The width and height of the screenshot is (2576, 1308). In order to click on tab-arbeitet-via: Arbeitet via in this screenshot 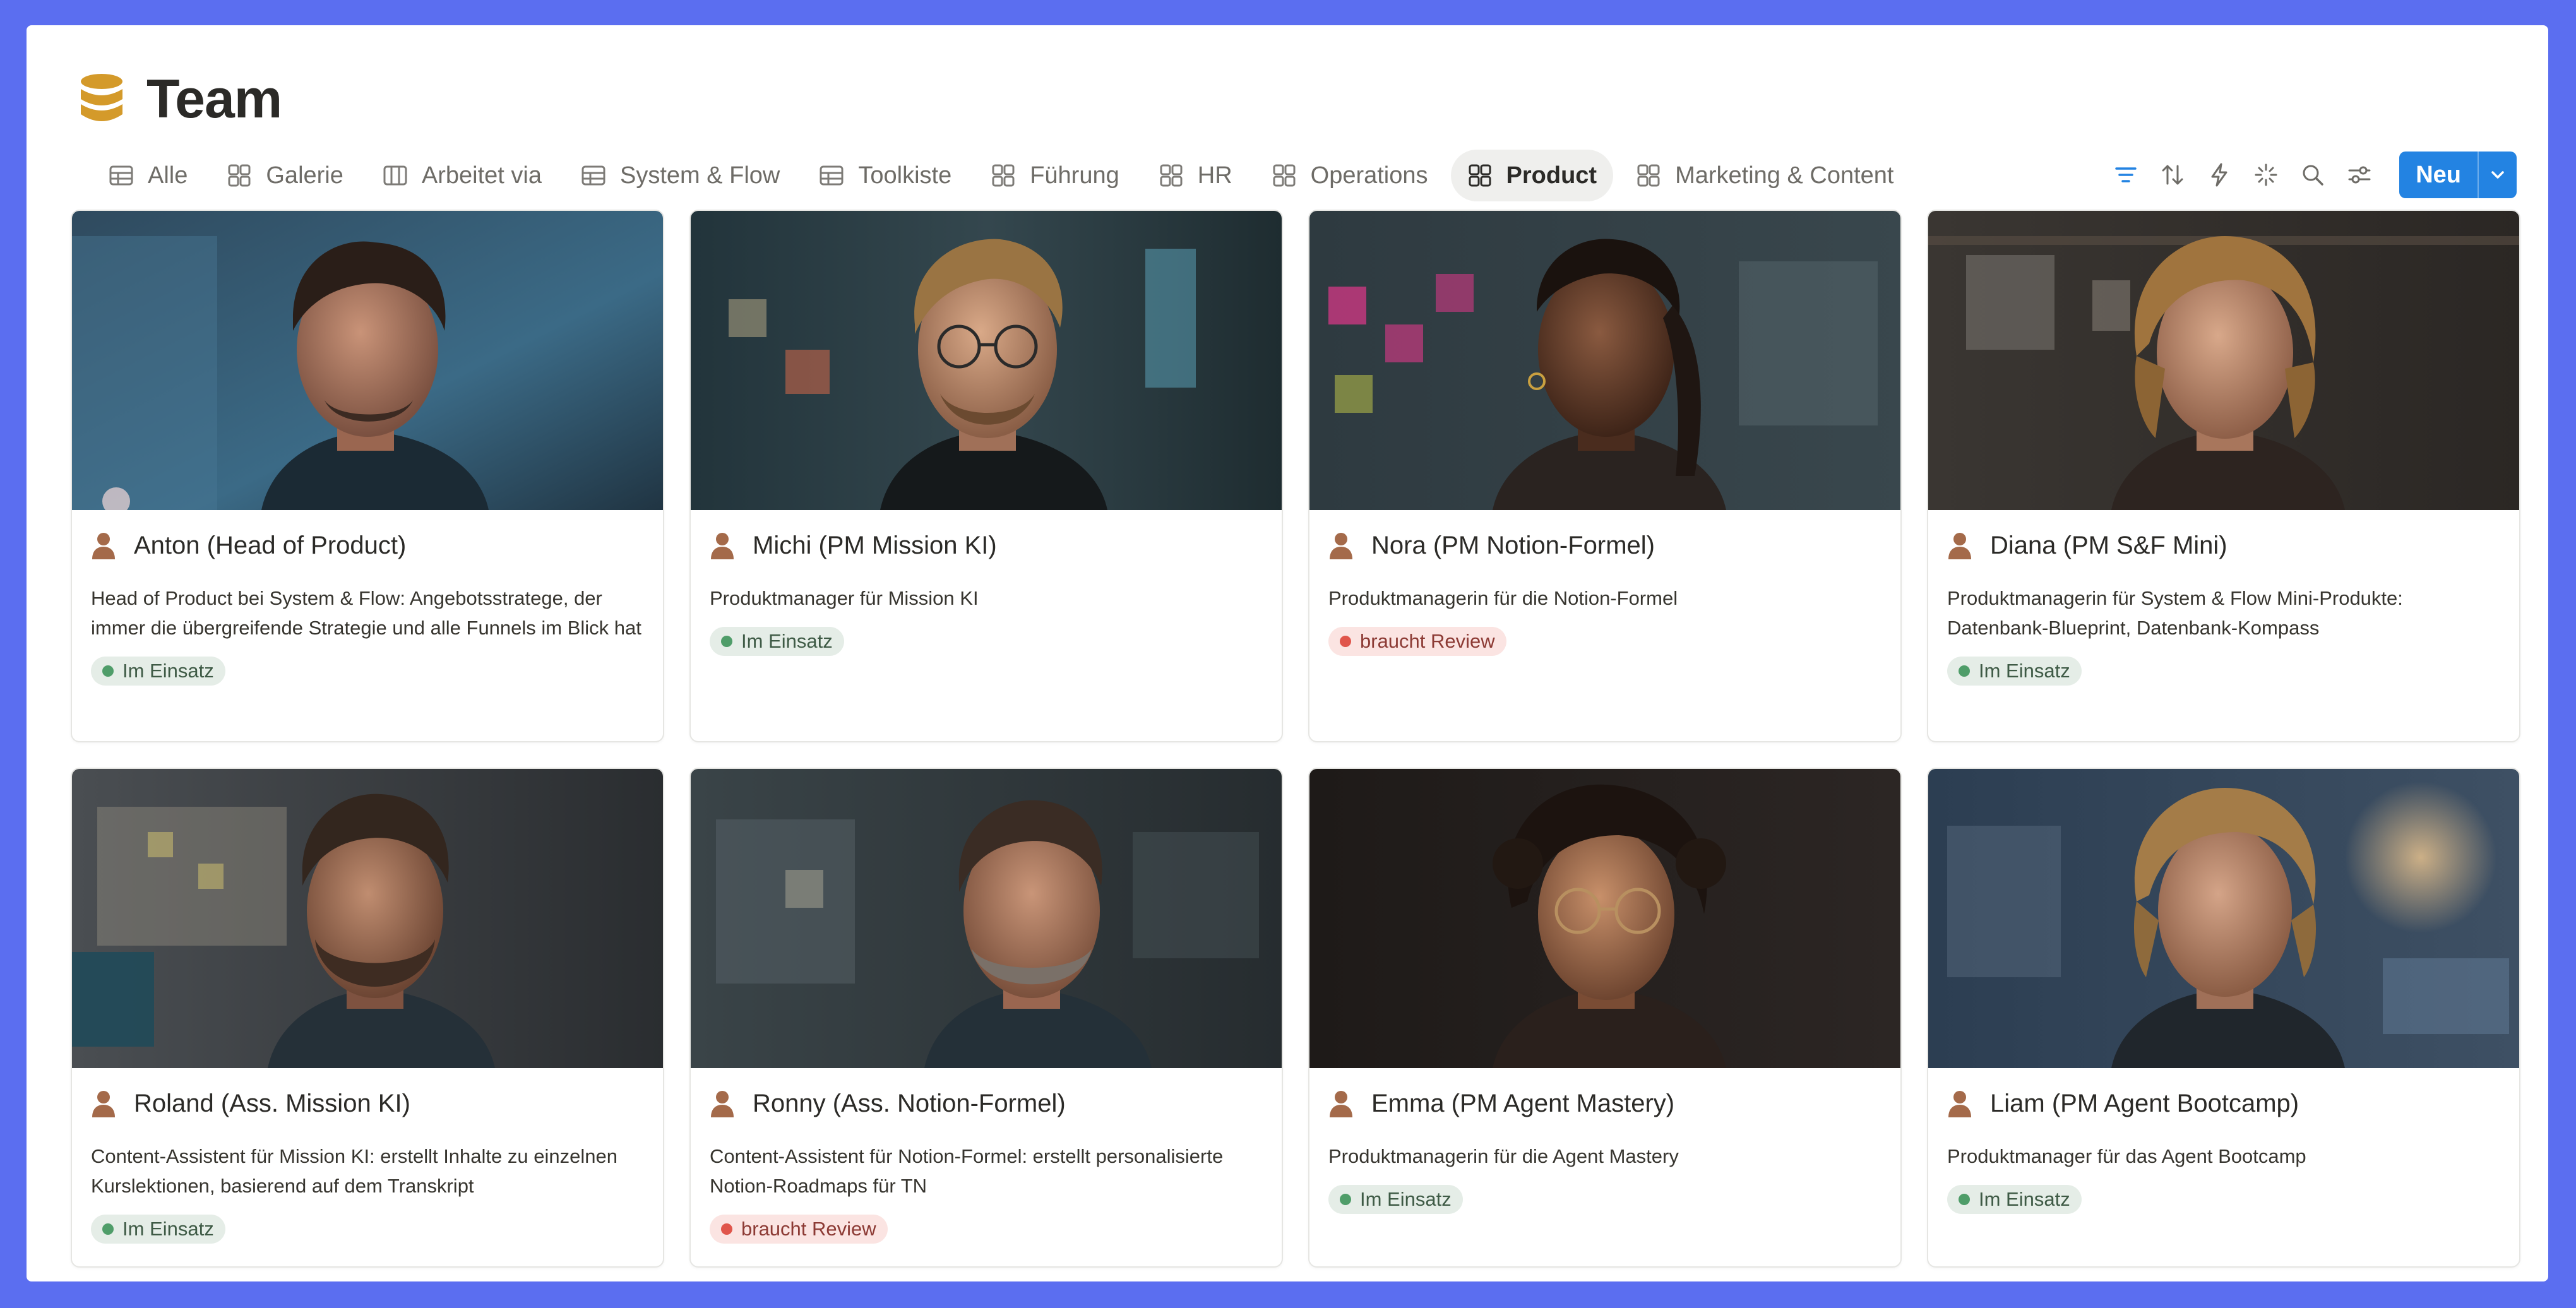, I will do `click(462, 175)`.